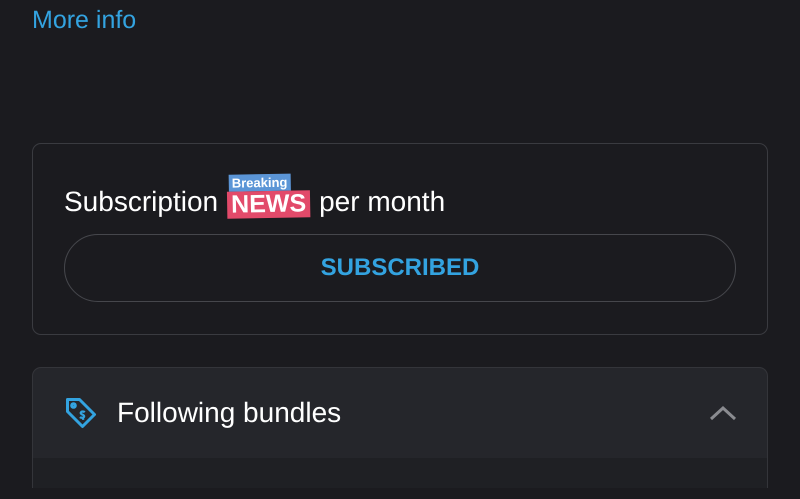  What do you see at coordinates (268, 204) in the screenshot?
I see `sticker-label: NEWS` at bounding box center [268, 204].